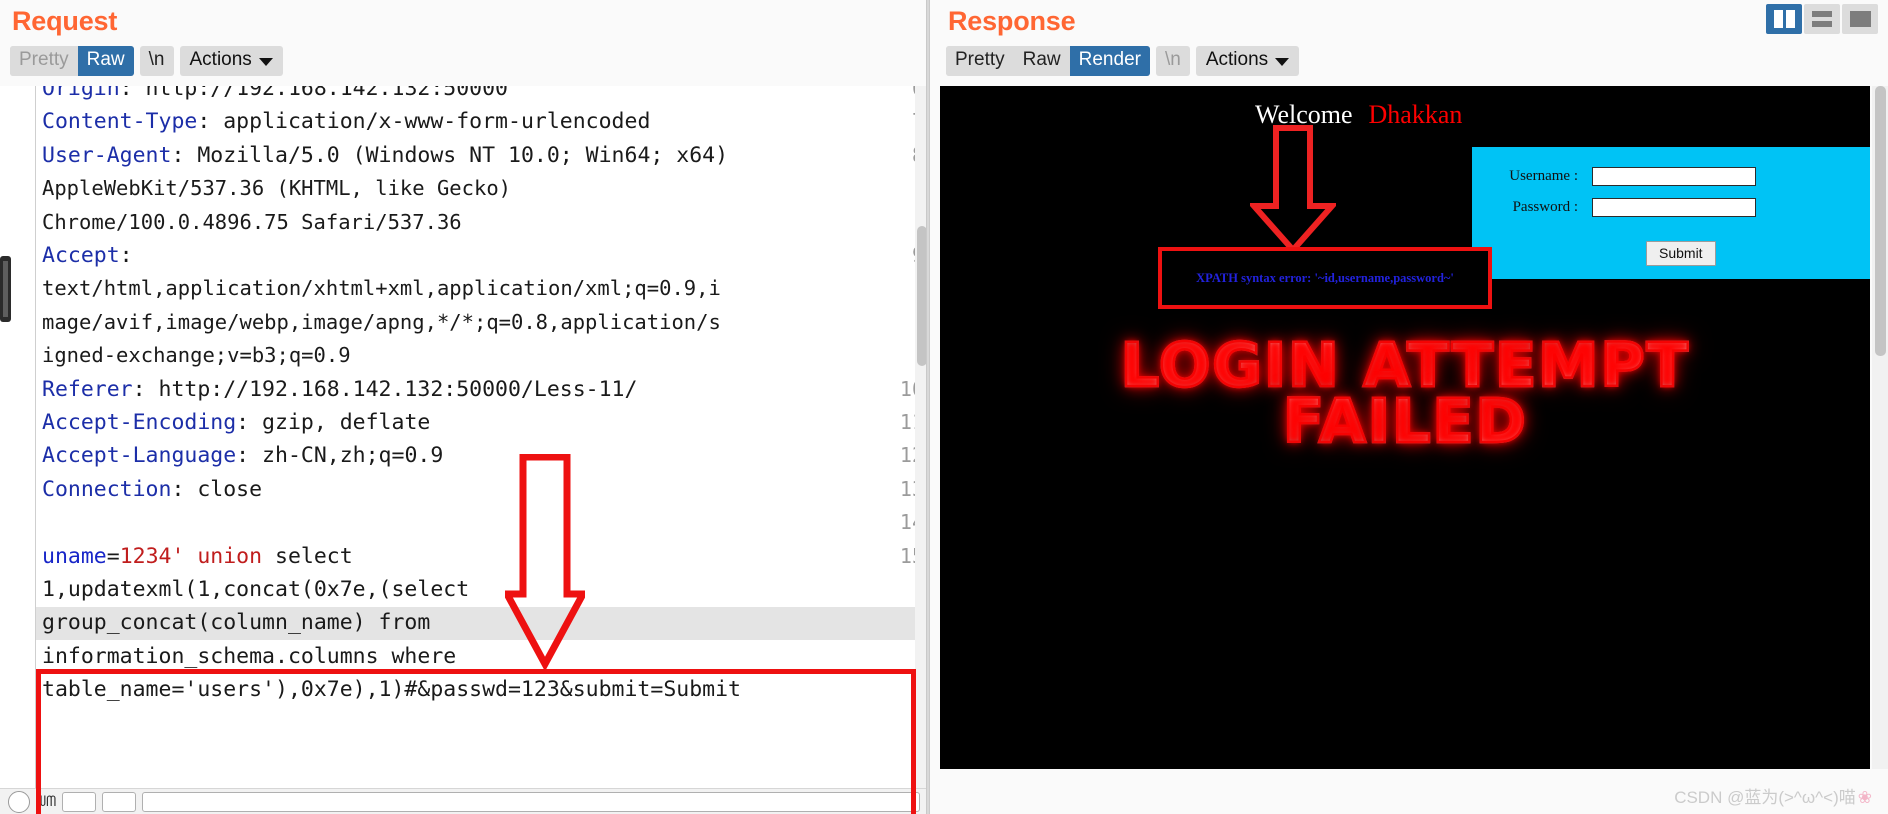  Describe the element at coordinates (1405, 422) in the screenshot. I see `login-failed-line-2: FAILED` at that location.